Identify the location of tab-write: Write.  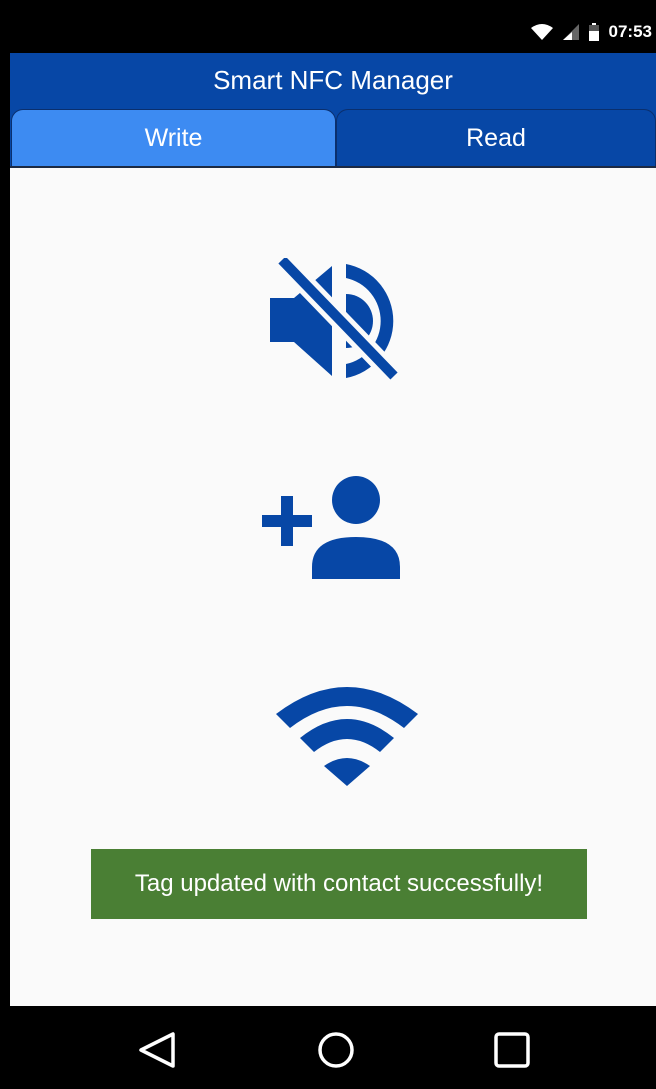
(173, 138).